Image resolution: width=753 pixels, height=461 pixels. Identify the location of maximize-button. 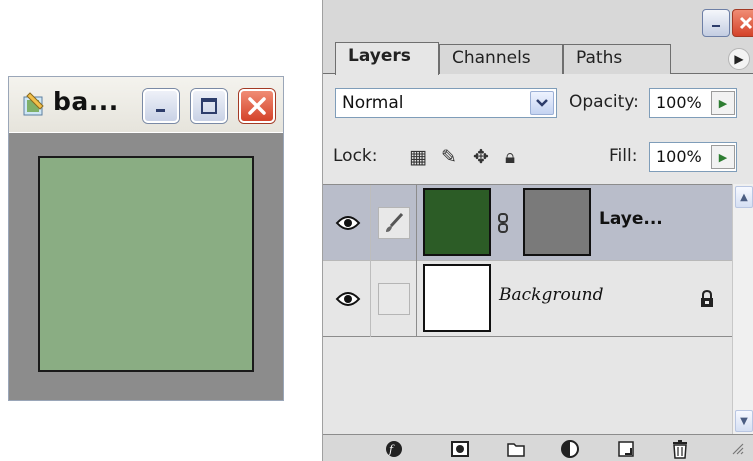
(209, 106).